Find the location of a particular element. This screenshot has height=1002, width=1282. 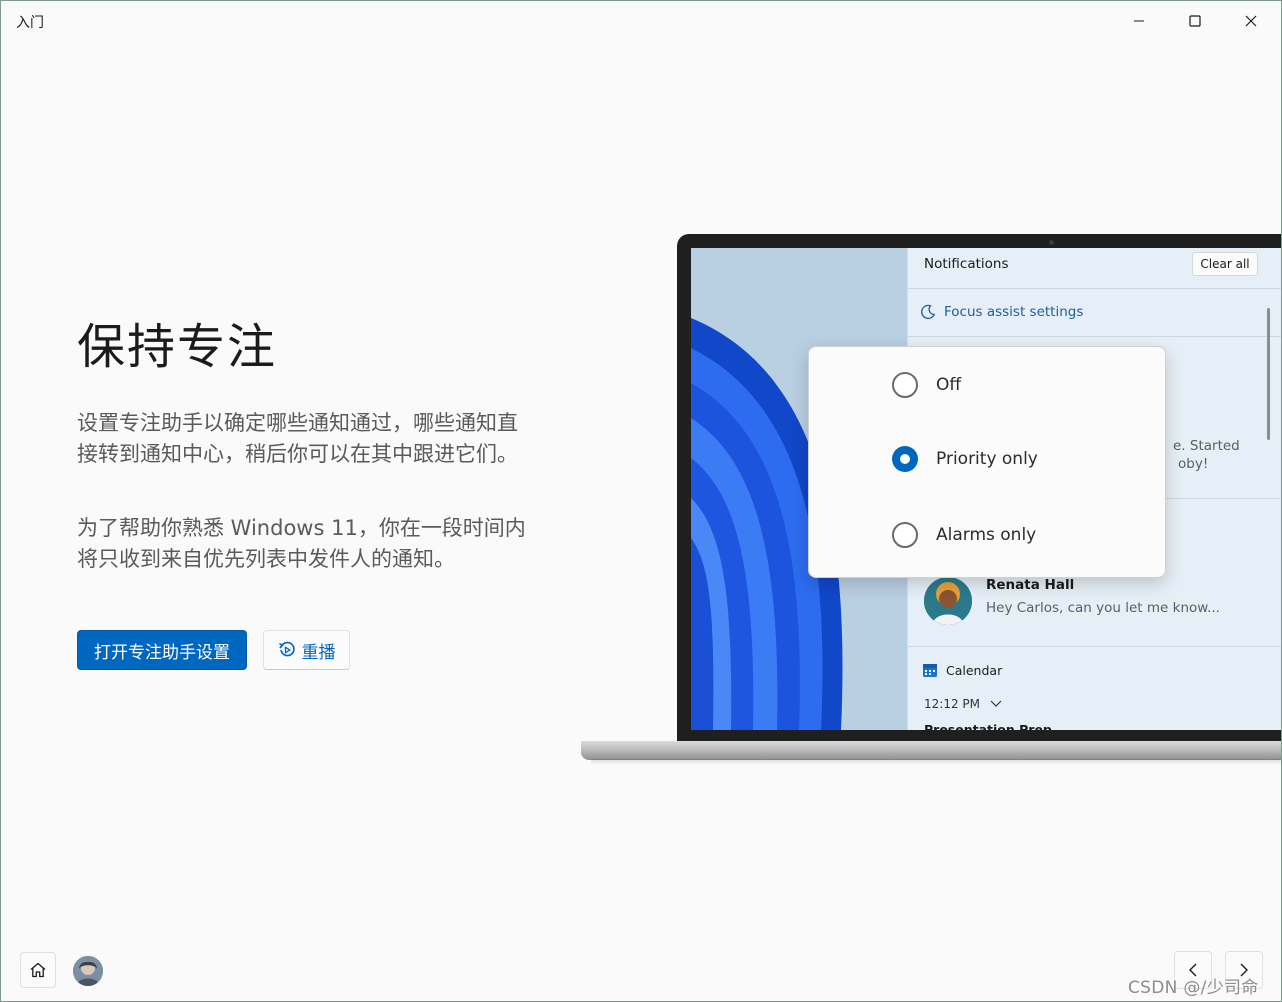

title-bar: 入门 is located at coordinates (641, 21).